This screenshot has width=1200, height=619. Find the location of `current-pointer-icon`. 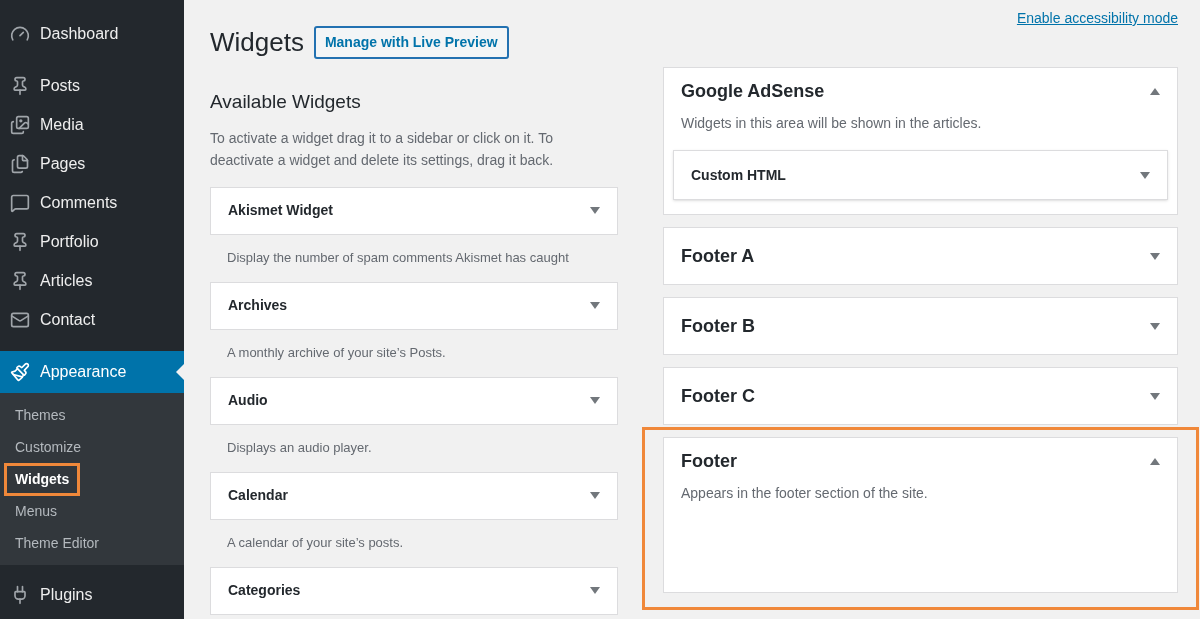

current-pointer-icon is located at coordinates (180, 372).